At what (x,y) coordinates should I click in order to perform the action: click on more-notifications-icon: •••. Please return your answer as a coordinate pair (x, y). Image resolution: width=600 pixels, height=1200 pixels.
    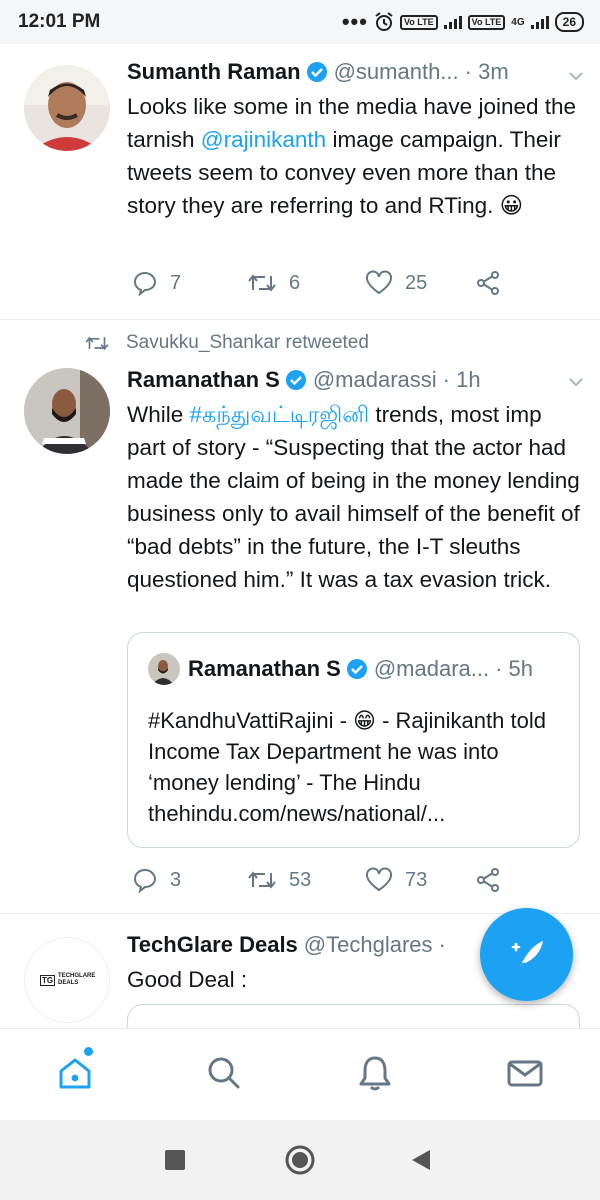
    Looking at the image, I should click on (354, 21).